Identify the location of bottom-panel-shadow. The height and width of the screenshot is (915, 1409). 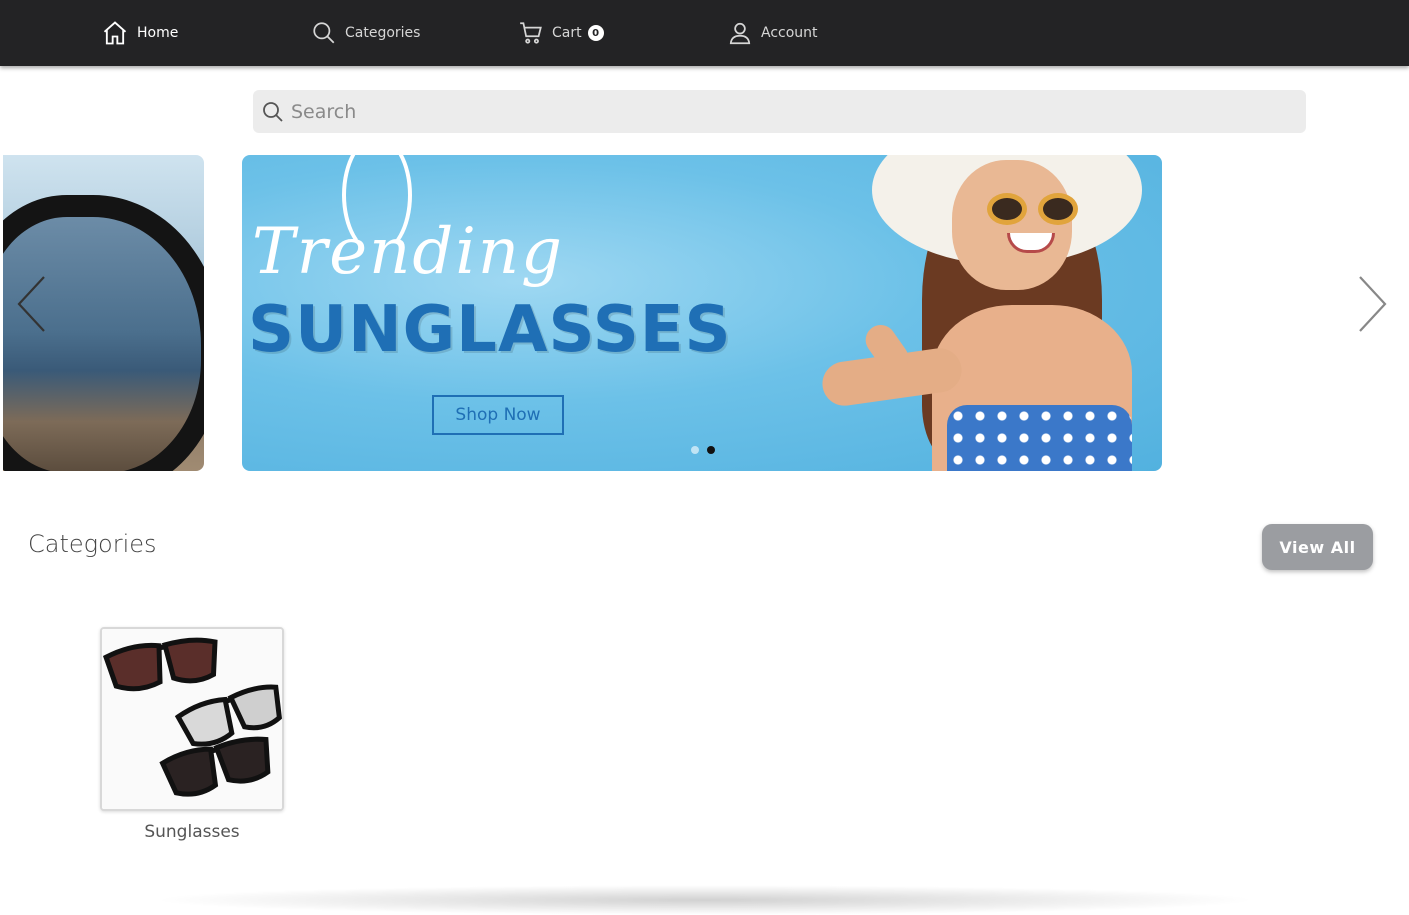
(705, 900).